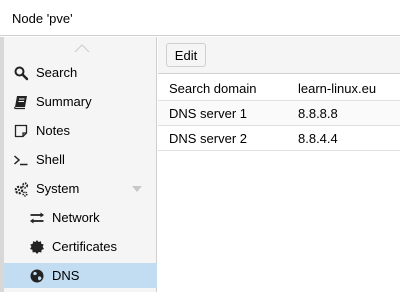 The width and height of the screenshot is (400, 292). Describe the element at coordinates (186, 55) in the screenshot. I see `edit-button: Edit` at that location.